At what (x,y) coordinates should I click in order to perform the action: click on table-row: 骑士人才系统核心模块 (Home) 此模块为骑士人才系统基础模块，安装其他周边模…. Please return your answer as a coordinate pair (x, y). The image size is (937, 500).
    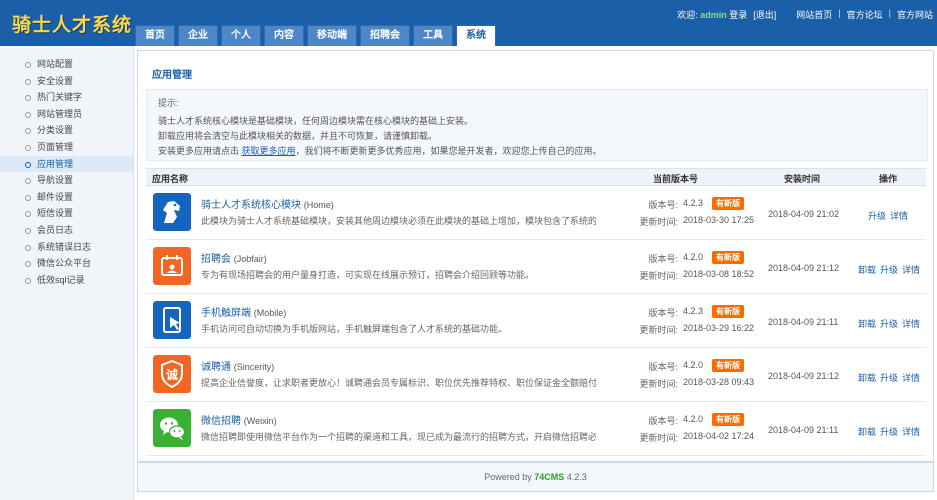
    Looking at the image, I should click on (536, 213).